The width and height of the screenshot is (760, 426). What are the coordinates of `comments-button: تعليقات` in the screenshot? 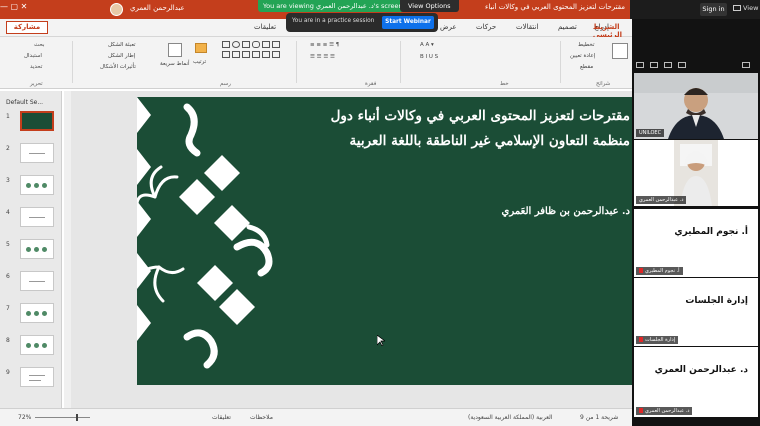 It's located at (221, 417).